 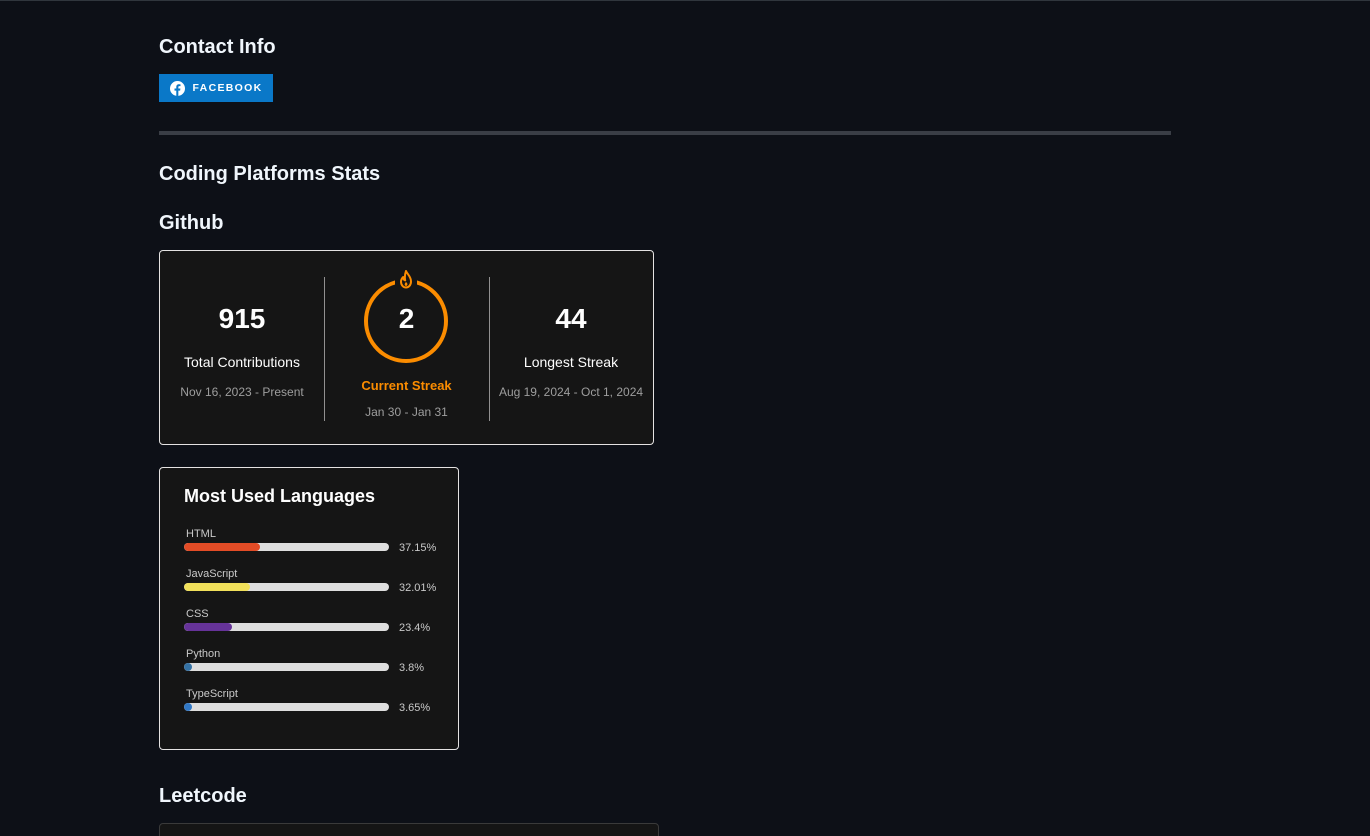 I want to click on current-streak-stat: 2 Current Streak Jan 30 - Jan 31, so click(x=406, y=347).